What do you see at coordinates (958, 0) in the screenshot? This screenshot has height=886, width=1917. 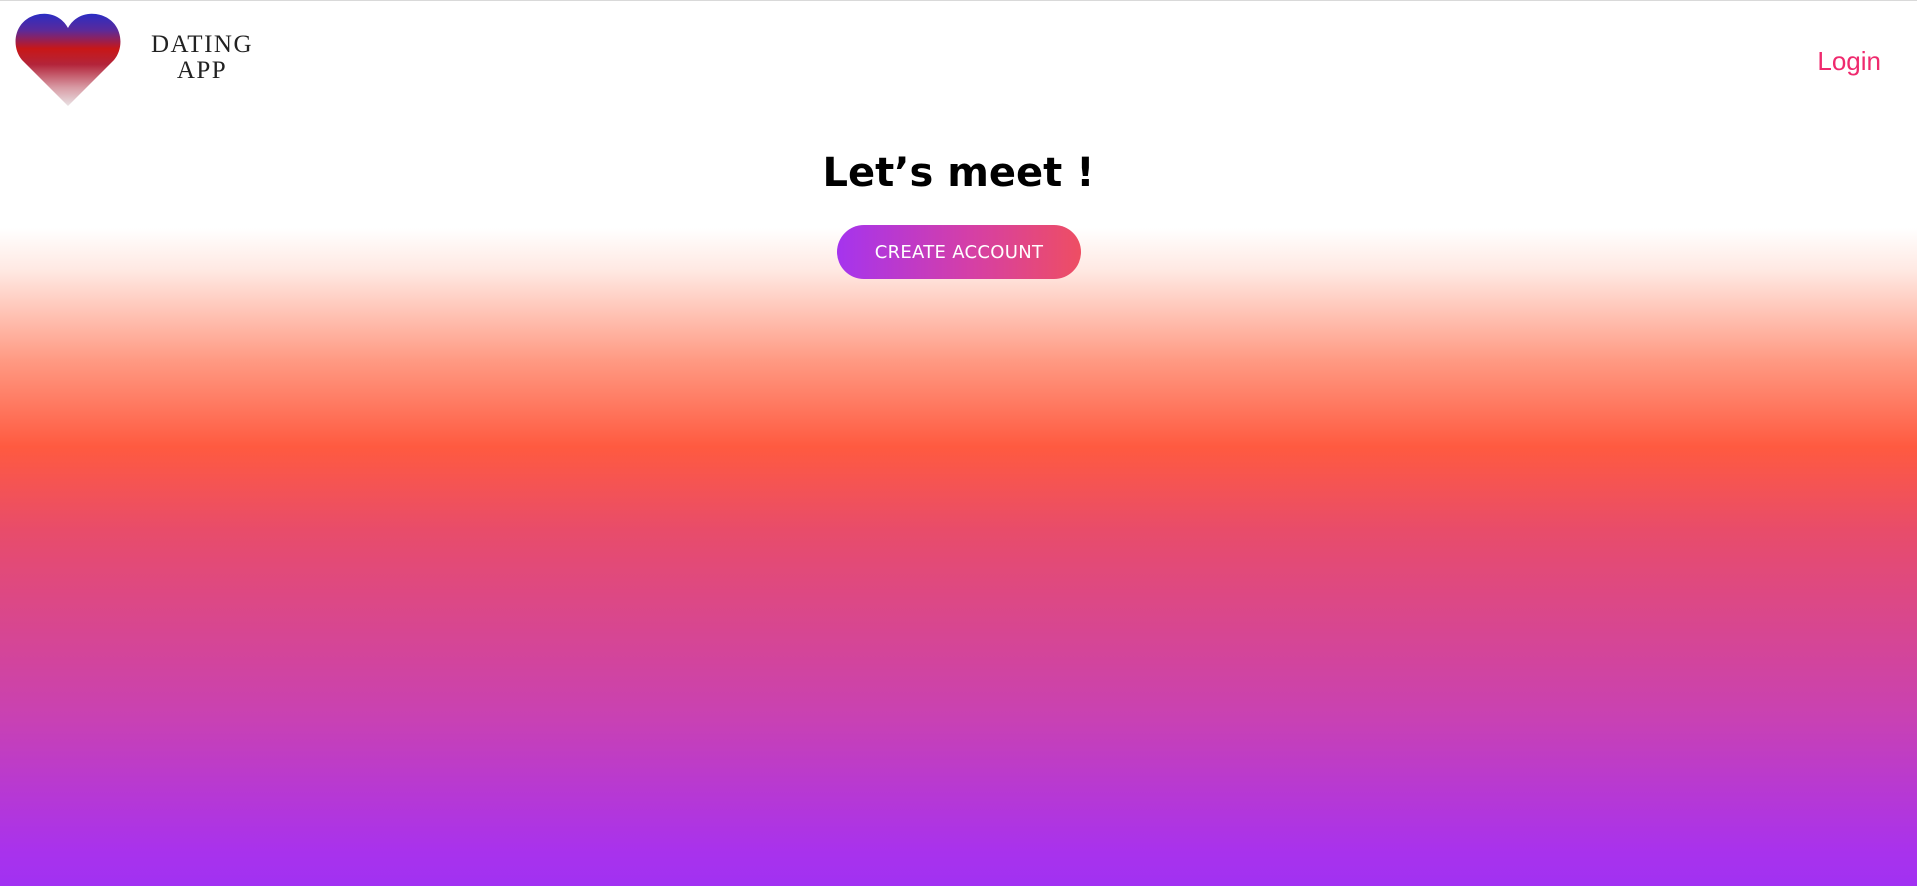 I see `top-border` at bounding box center [958, 0].